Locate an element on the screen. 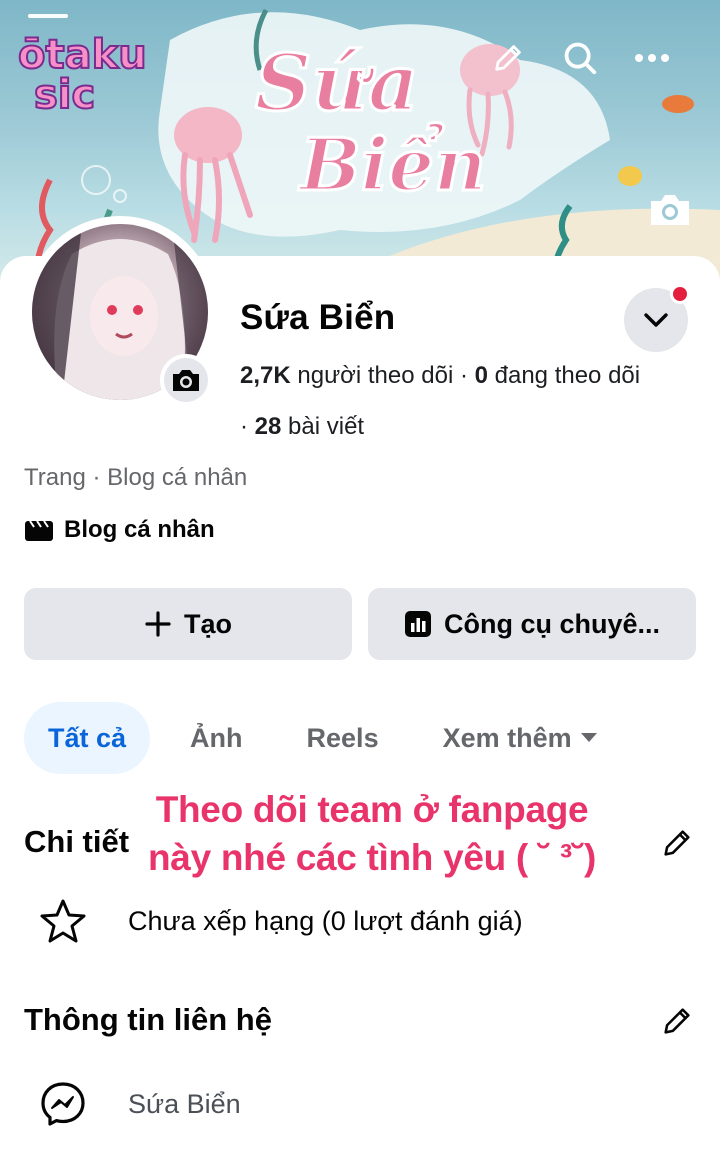  more-icon is located at coordinates (652, 58).